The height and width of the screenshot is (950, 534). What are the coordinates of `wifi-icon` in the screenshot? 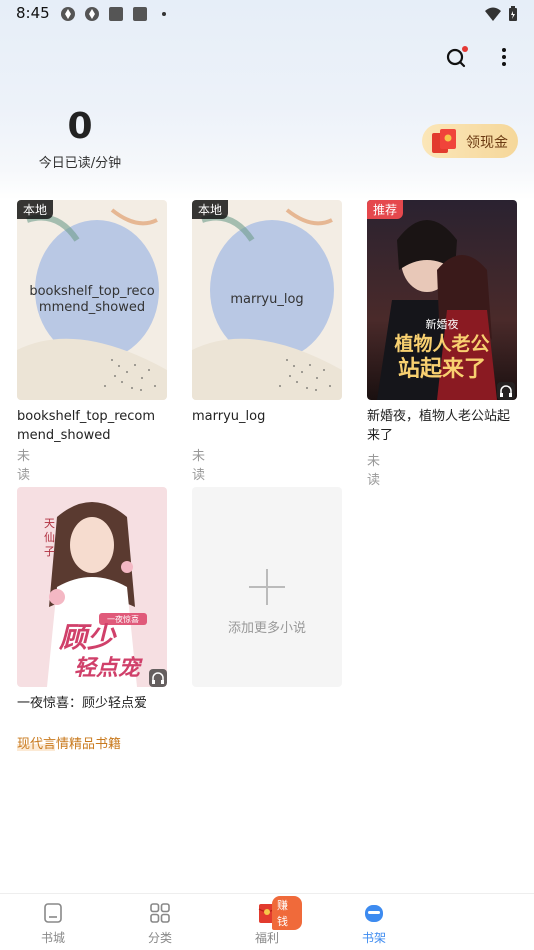 It's located at (493, 14).